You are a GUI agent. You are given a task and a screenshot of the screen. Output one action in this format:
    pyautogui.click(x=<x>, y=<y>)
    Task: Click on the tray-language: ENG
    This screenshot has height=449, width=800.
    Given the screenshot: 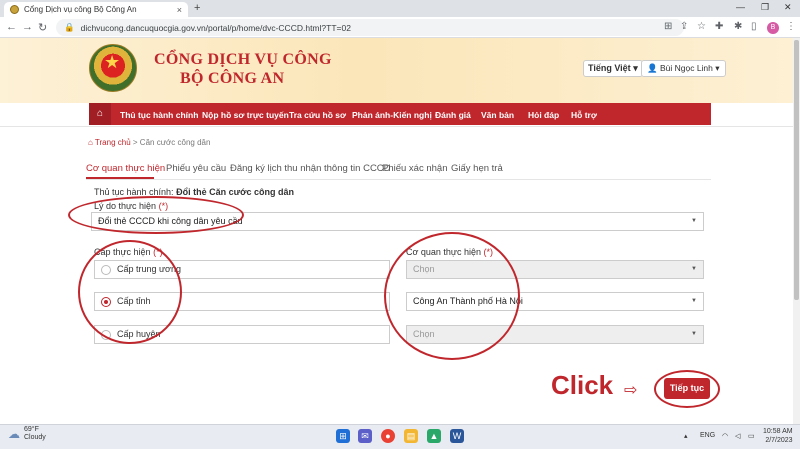 What is the action you would take?
    pyautogui.click(x=707, y=435)
    